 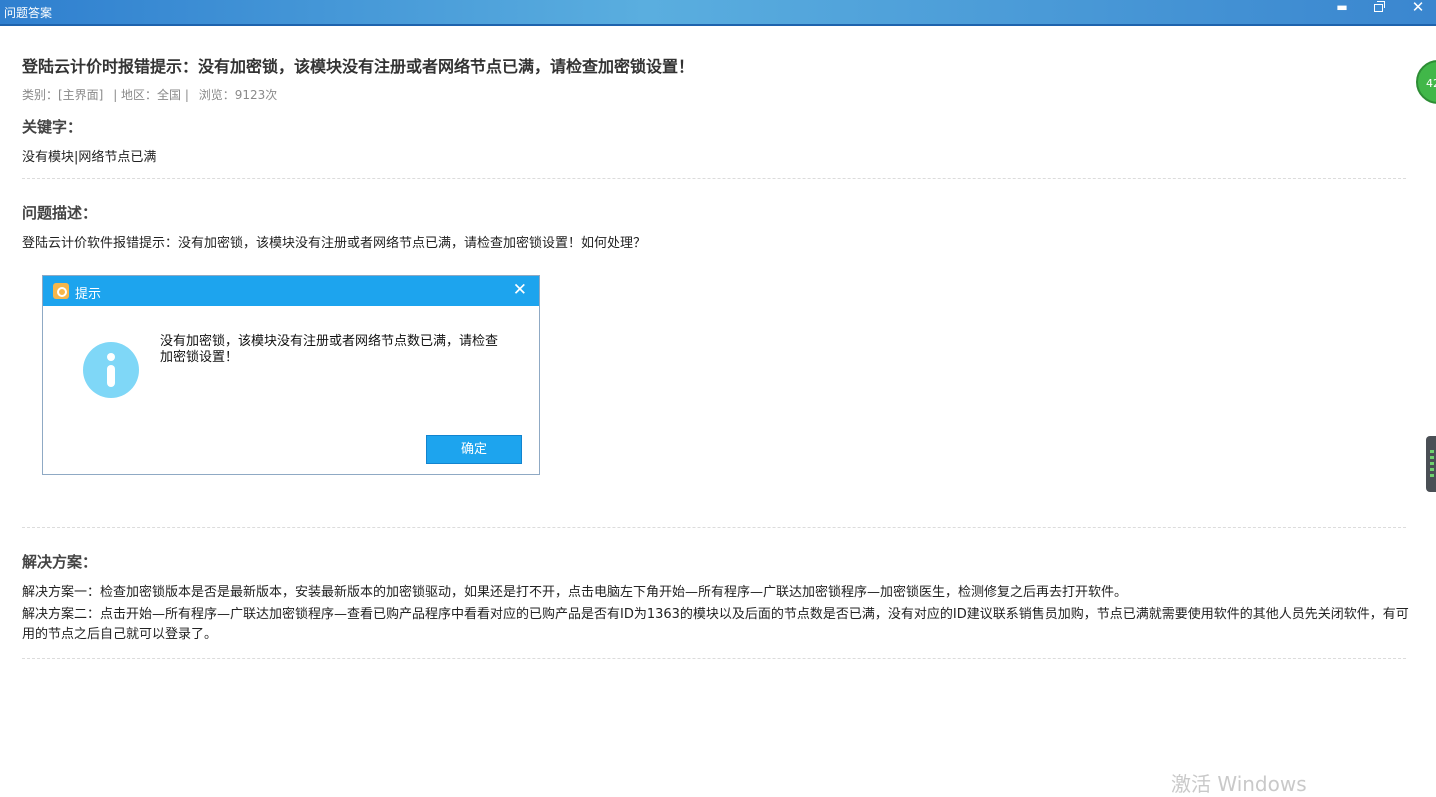 I want to click on article-meta: 类别：[主界面] | 地区：全国 | 浏览：9123次, so click(x=152, y=94).